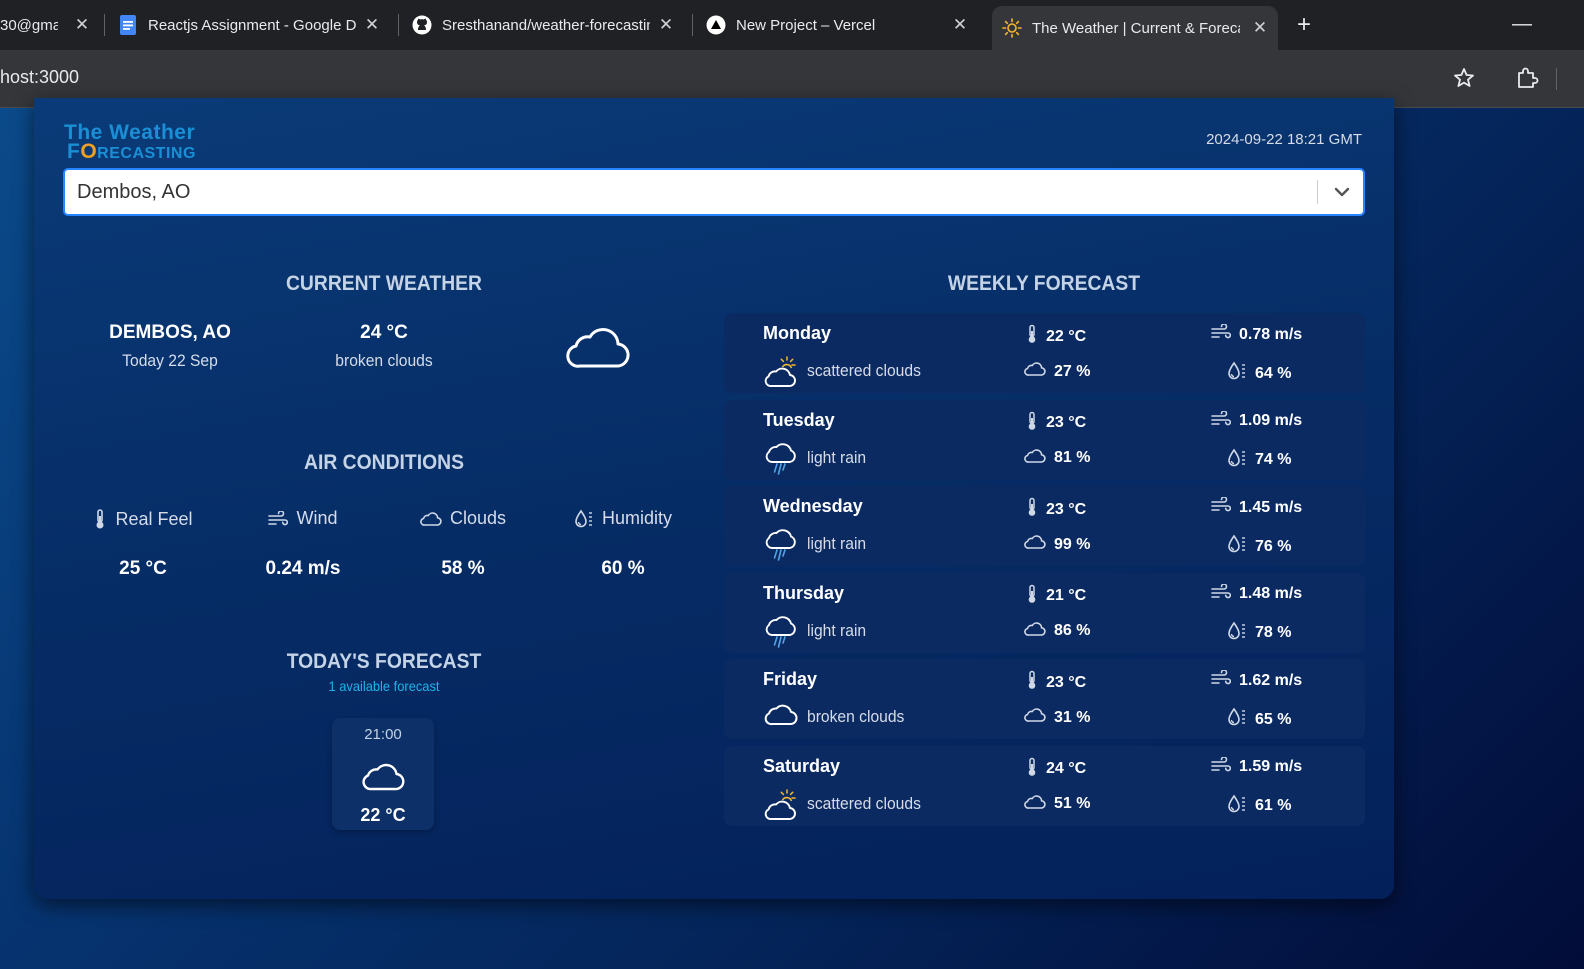 The width and height of the screenshot is (1584, 969). Describe the element at coordinates (802, 765) in the screenshot. I see `day-name: Saturday` at that location.